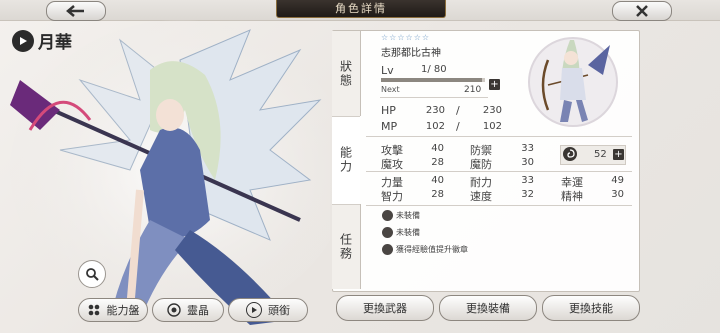 The image size is (720, 333). I want to click on badge-icon, so click(387, 249).